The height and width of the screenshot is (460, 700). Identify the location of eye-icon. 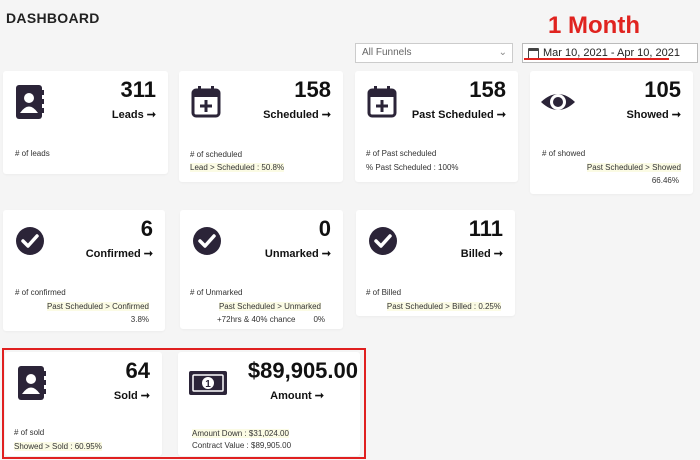
(558, 102).